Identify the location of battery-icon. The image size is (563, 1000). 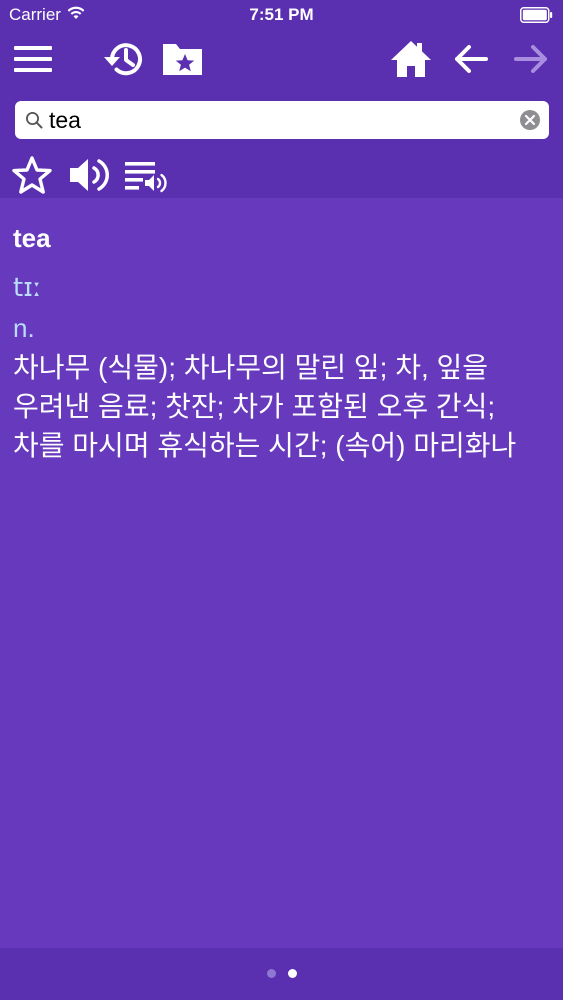
(536, 15).